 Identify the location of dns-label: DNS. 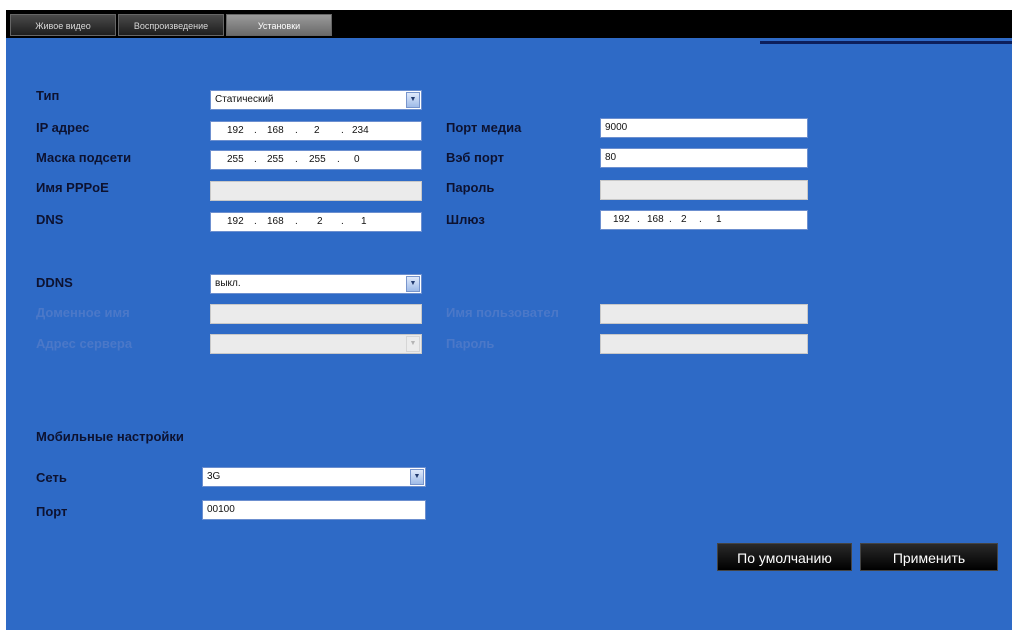
(50, 219).